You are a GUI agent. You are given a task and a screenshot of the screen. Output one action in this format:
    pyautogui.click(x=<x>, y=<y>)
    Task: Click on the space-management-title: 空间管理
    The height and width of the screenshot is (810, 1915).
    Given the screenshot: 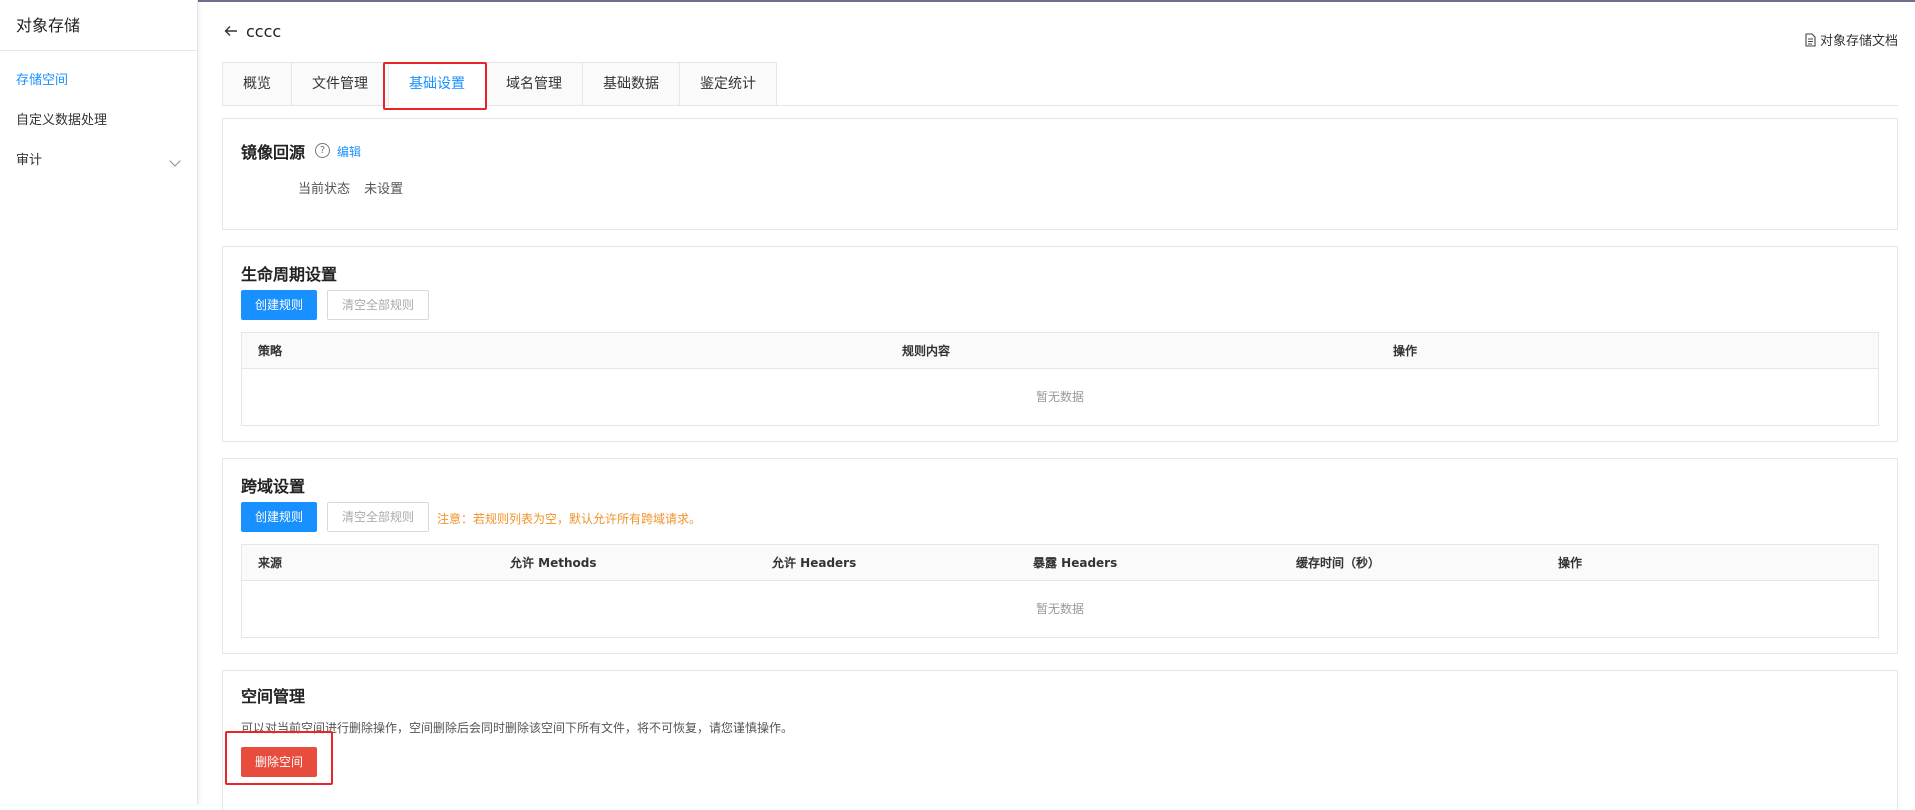 What is the action you would take?
    pyautogui.click(x=273, y=696)
    